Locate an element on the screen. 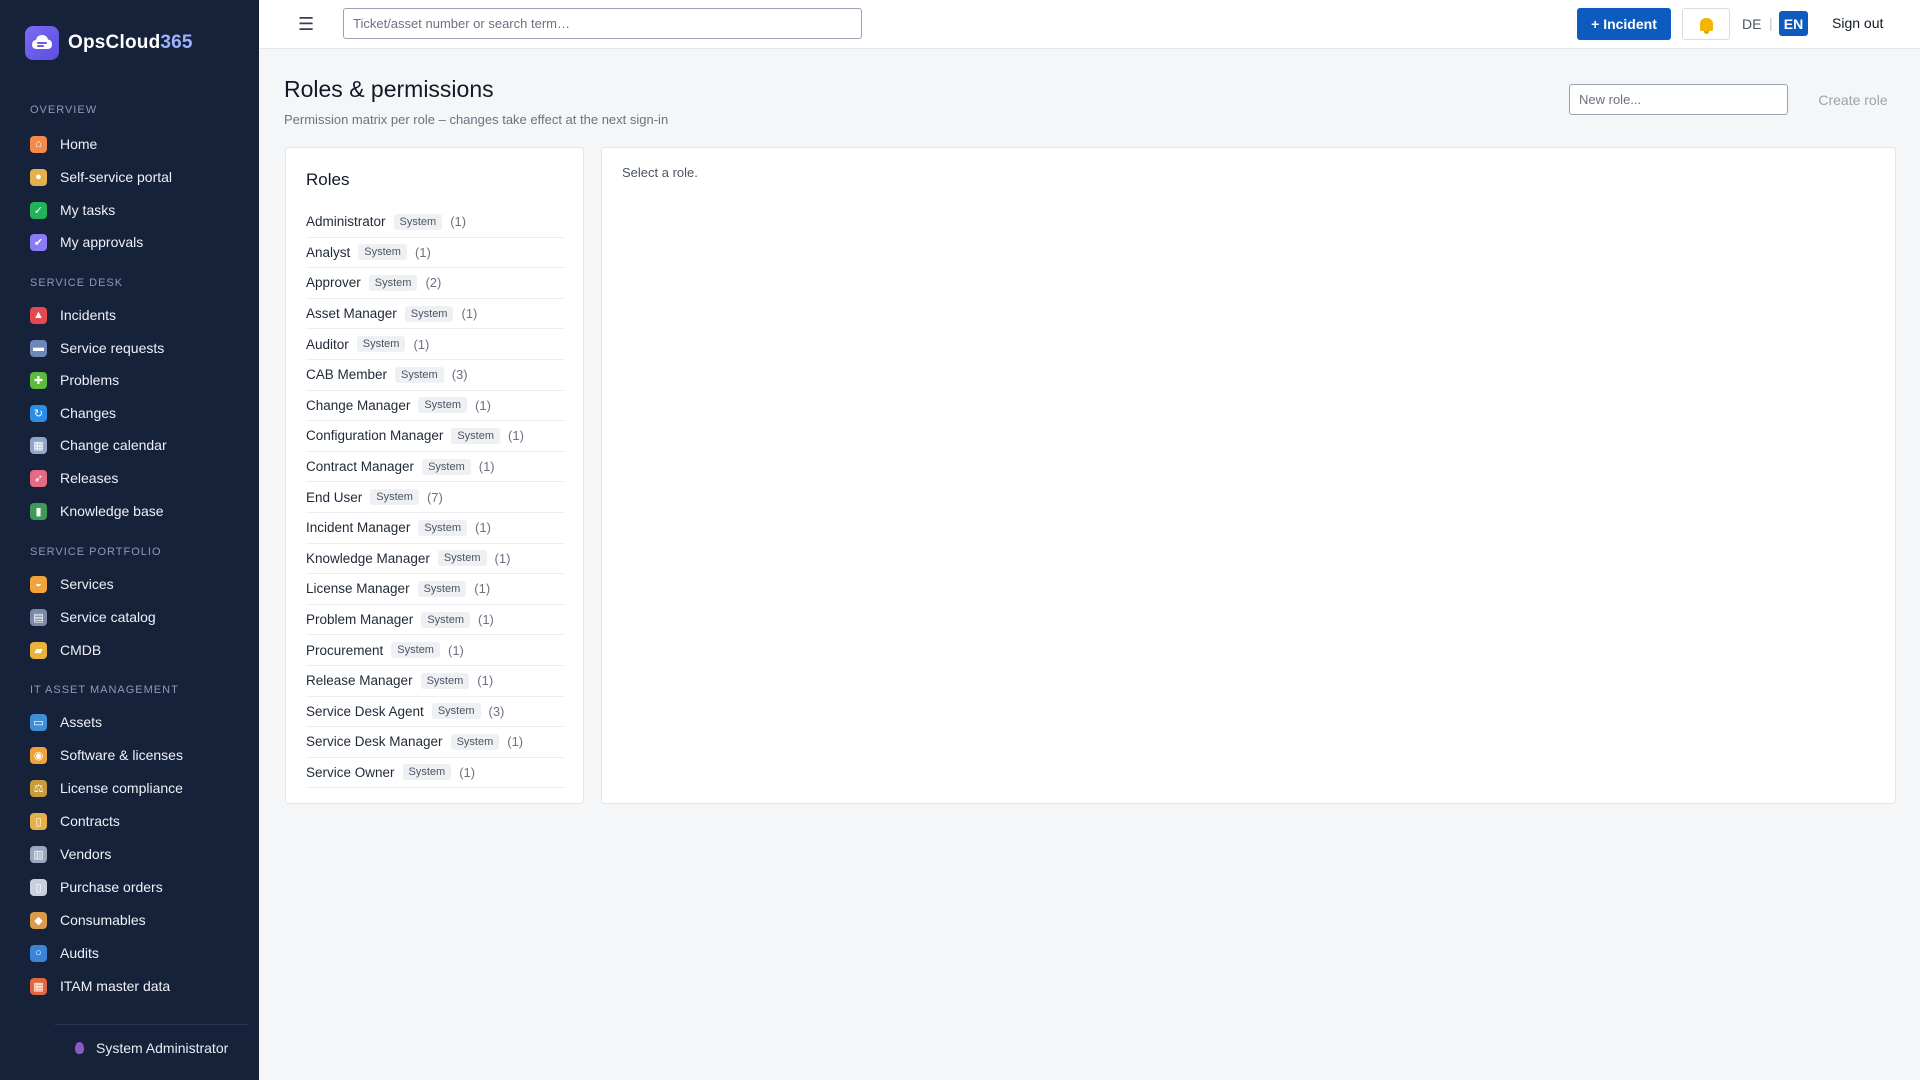 The image size is (1920, 1080). role-list-item: Administrator System (1) is located at coordinates (435, 222).